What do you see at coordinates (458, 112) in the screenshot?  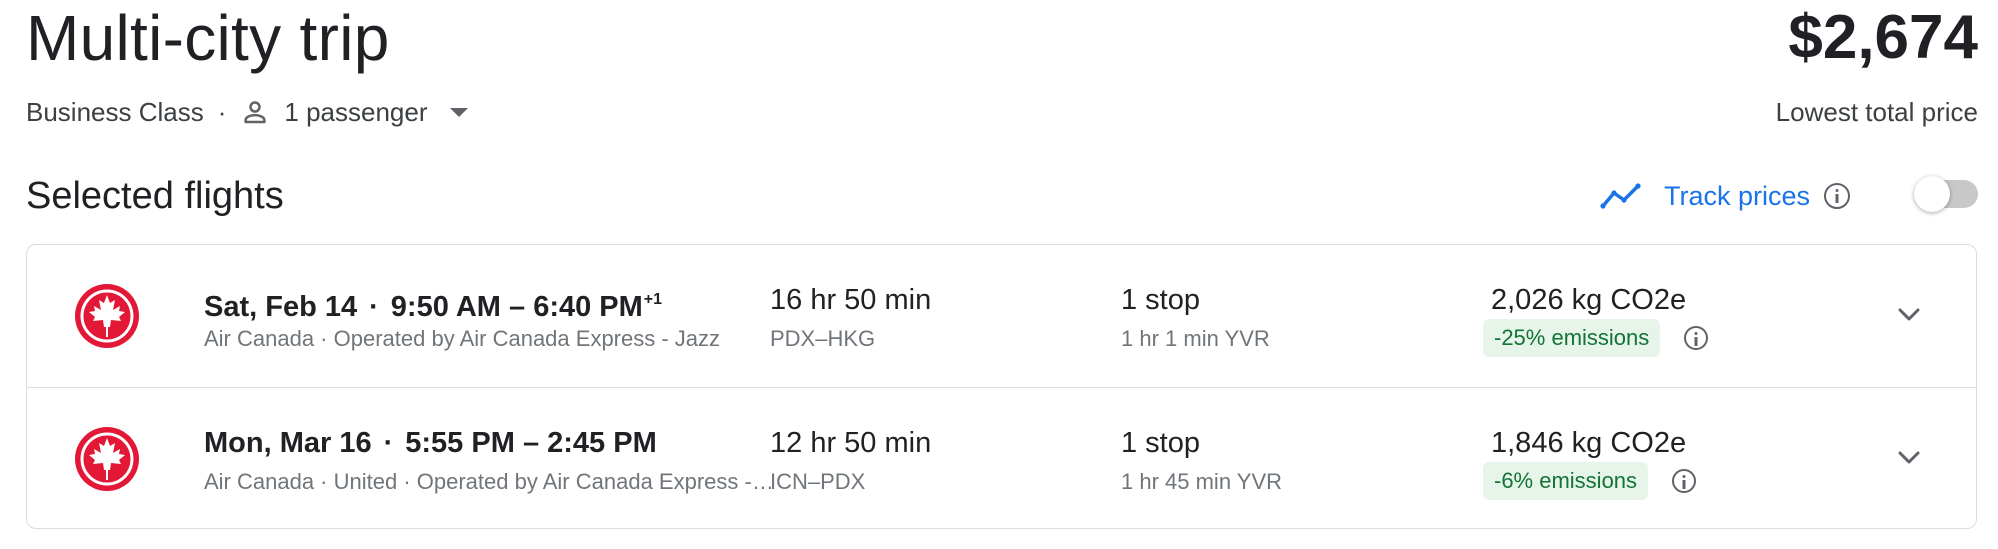 I see `caret-down-icon` at bounding box center [458, 112].